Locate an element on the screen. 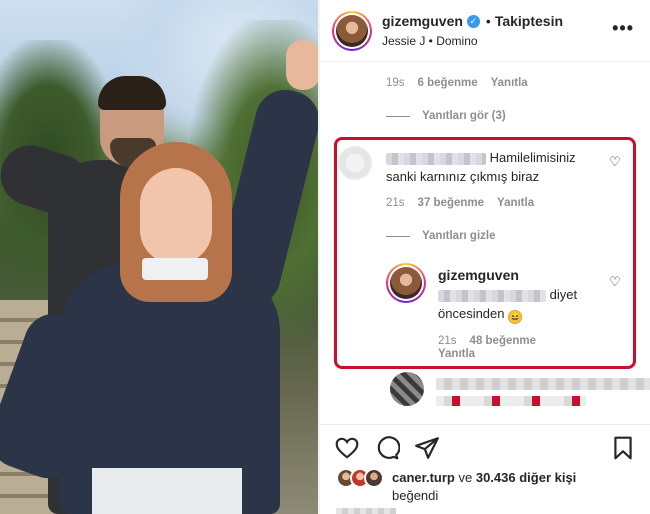 This screenshot has height=514, width=650. comment-icon is located at coordinates (387, 448).